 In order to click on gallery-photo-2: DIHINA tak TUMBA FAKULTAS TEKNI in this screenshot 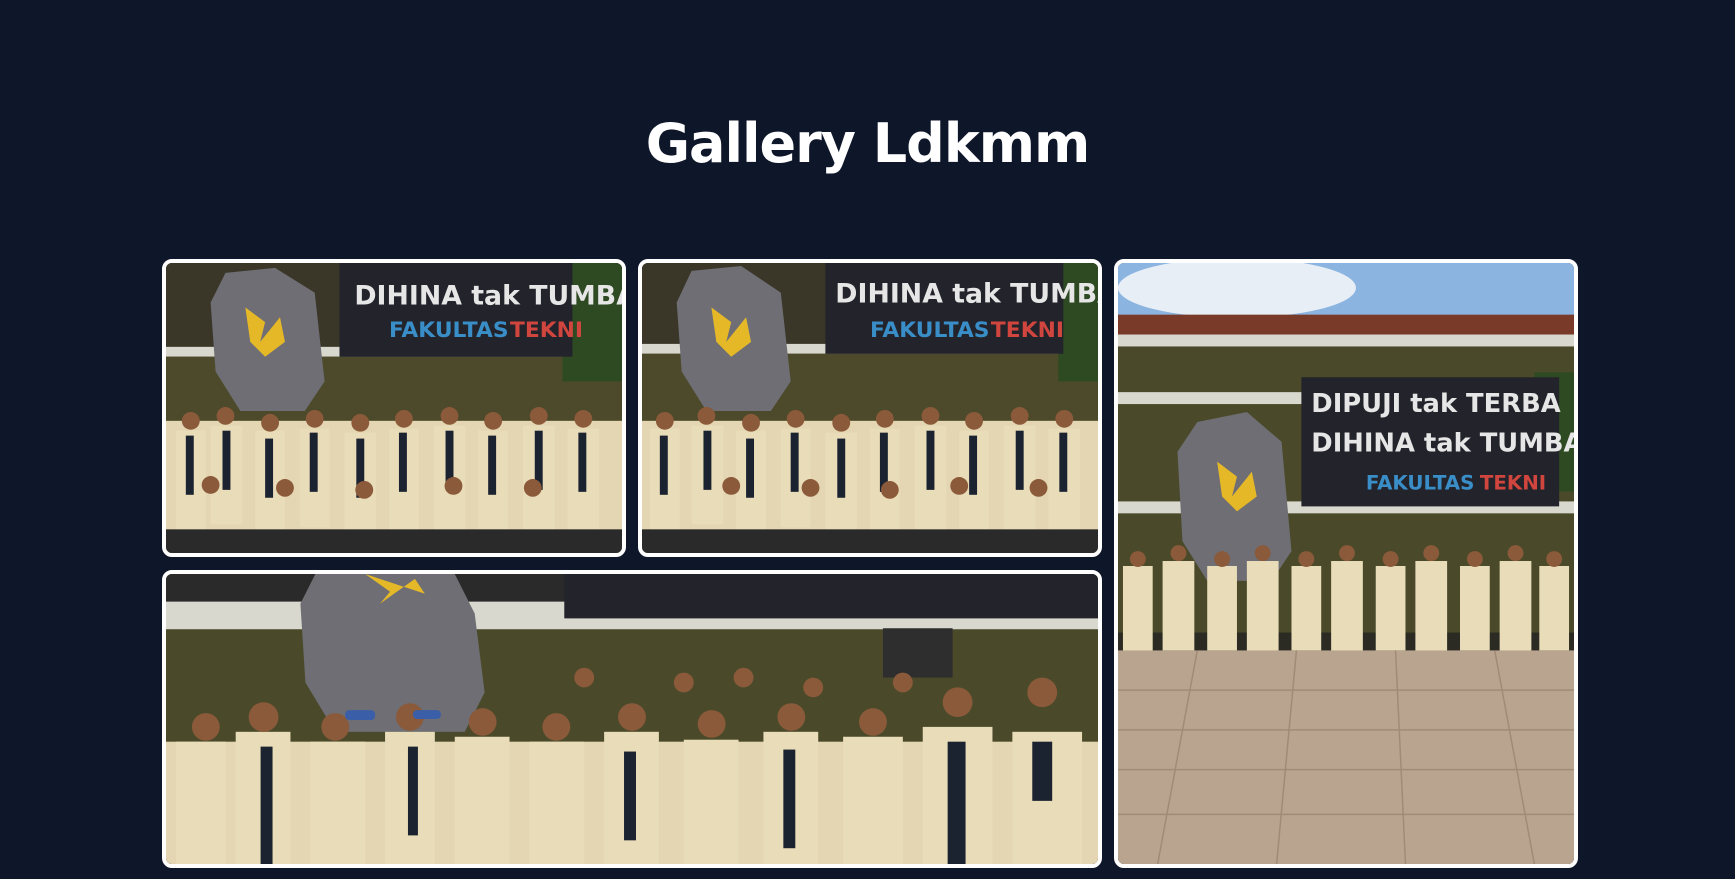, I will do `click(870, 408)`.